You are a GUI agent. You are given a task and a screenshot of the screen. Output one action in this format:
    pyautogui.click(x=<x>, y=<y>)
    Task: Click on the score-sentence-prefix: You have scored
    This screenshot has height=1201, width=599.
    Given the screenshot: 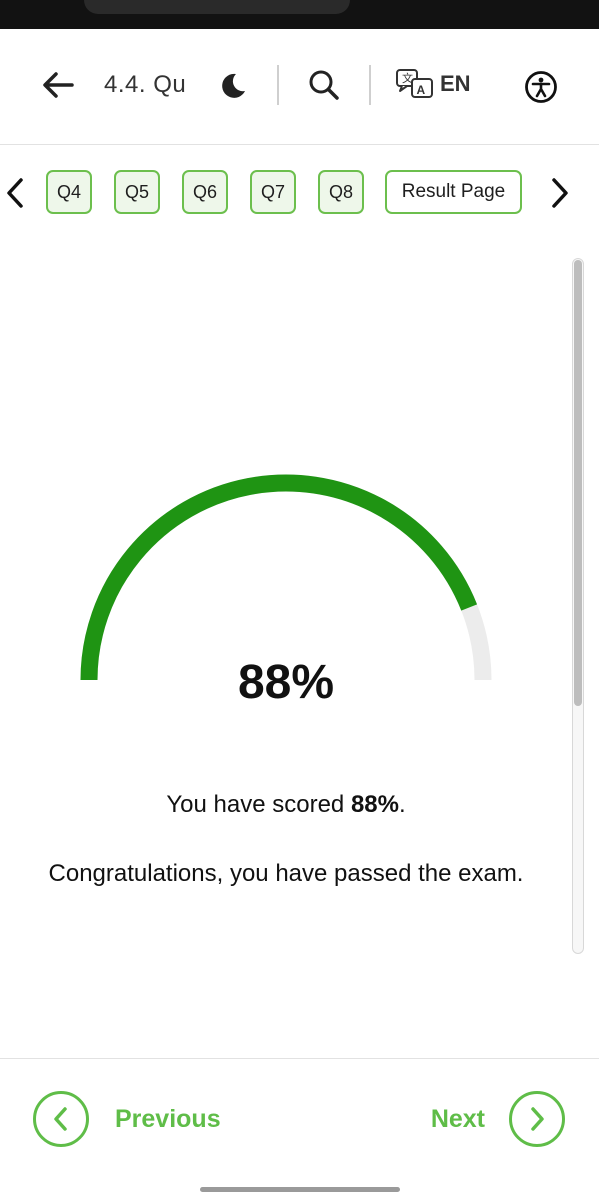 What is the action you would take?
    pyautogui.click(x=258, y=804)
    